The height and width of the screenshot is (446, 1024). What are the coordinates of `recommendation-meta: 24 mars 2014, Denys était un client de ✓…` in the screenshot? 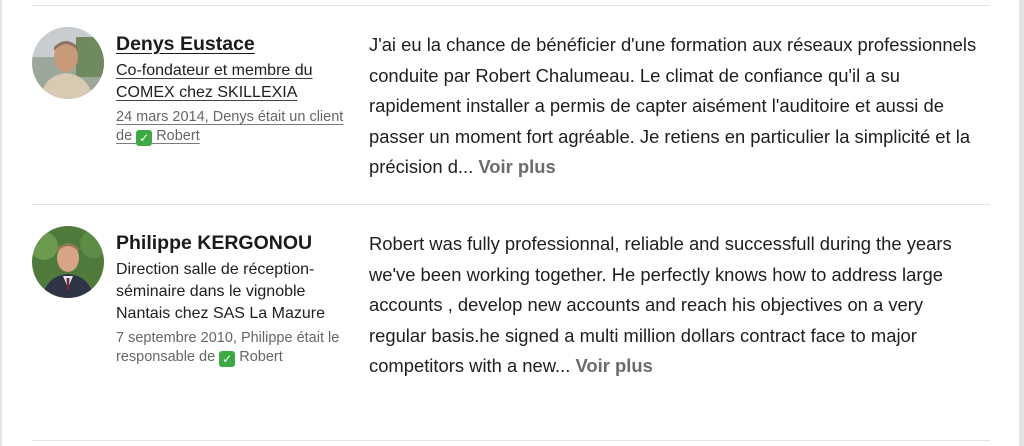 It's located at (236, 127).